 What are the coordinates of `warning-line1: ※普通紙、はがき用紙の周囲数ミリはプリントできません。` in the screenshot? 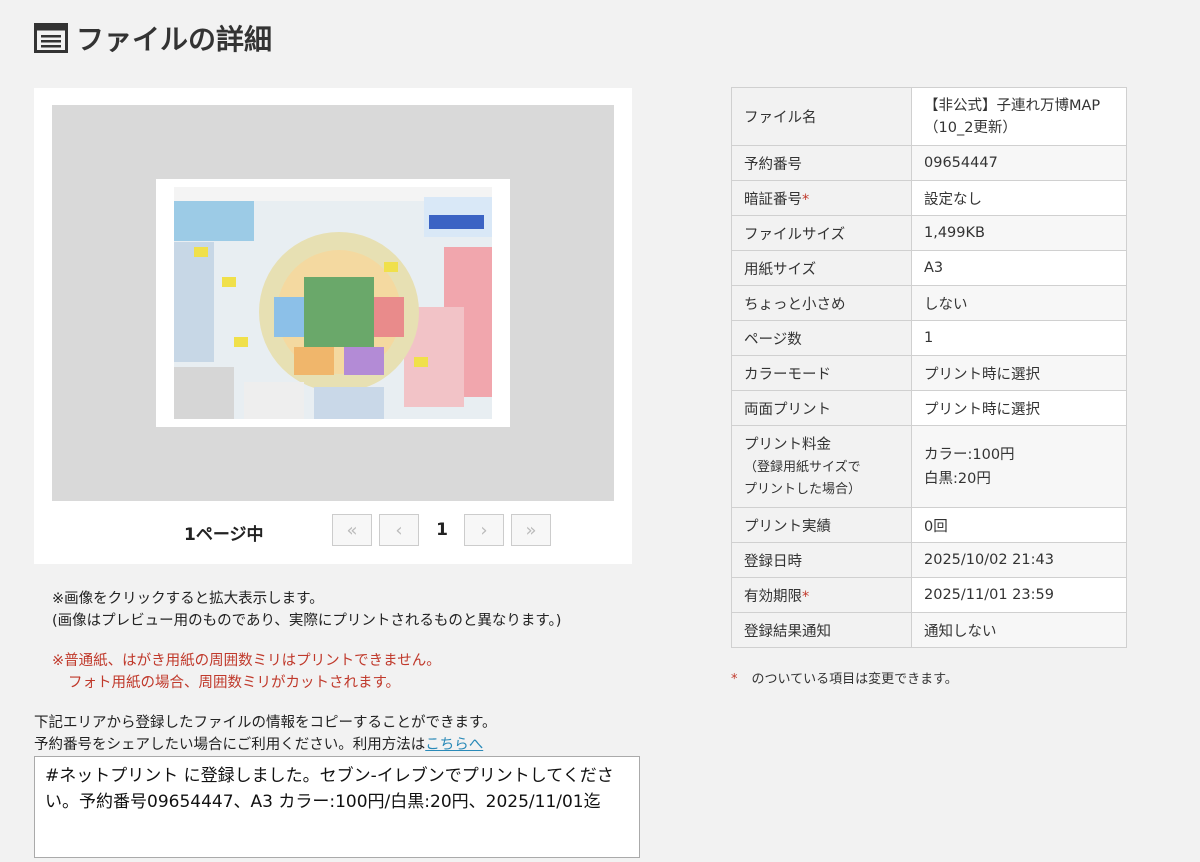 It's located at (246, 661).